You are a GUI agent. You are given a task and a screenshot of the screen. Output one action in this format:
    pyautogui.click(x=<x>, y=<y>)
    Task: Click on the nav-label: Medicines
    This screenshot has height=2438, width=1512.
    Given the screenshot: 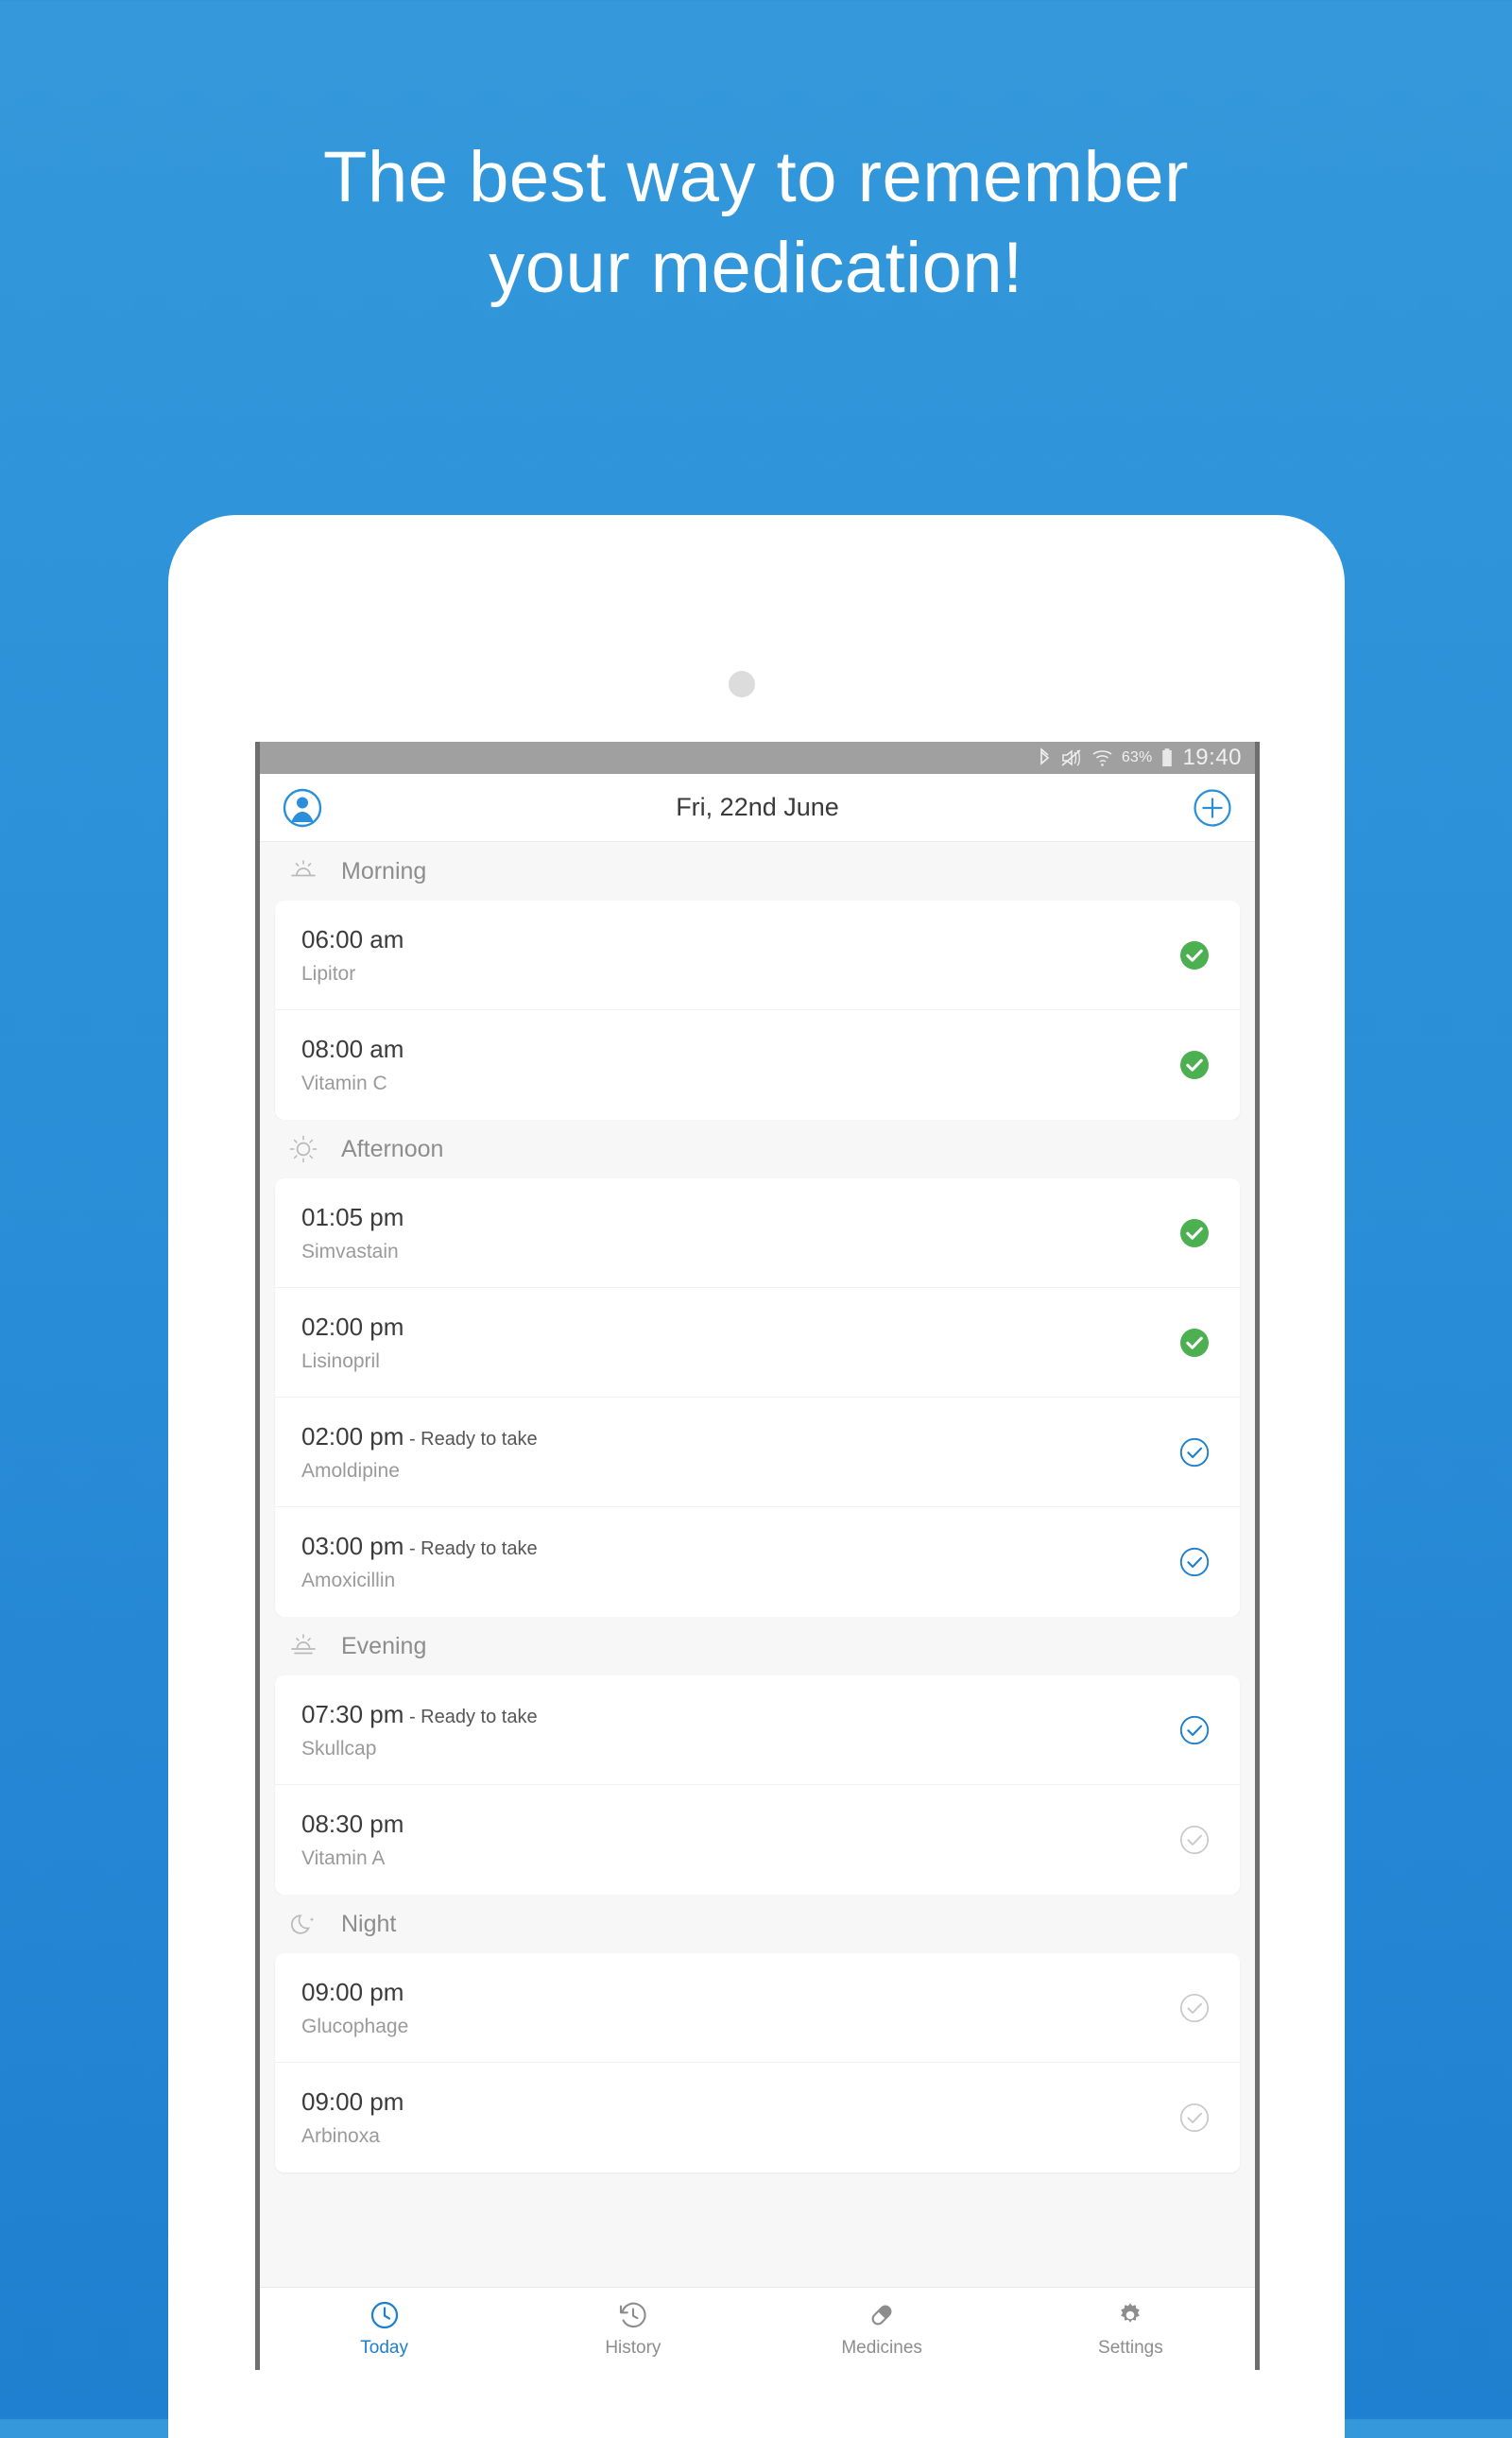 What is the action you would take?
    pyautogui.click(x=881, y=2348)
    